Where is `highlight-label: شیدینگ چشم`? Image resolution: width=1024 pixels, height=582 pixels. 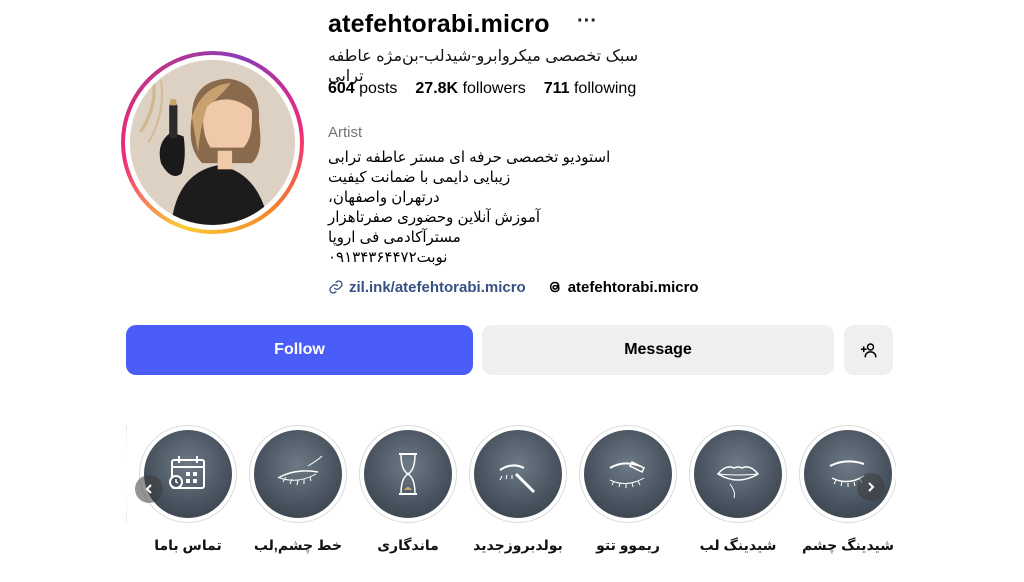 highlight-label: شیدینگ چشم is located at coordinates (848, 545).